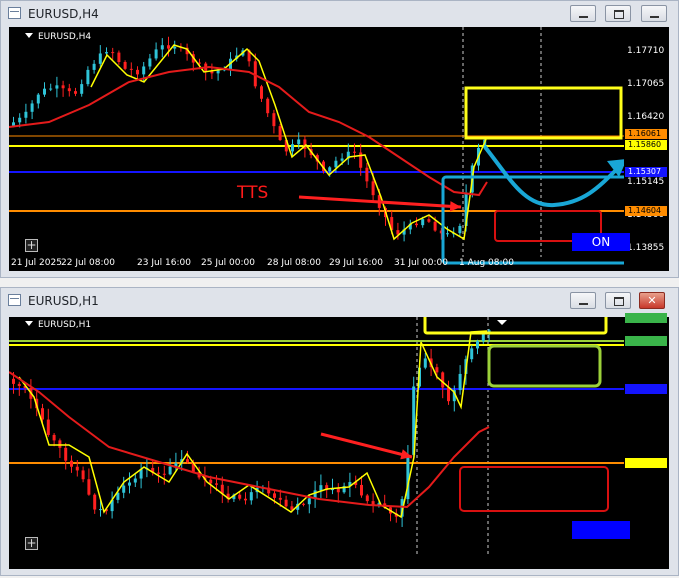  What do you see at coordinates (294, 263) in the screenshot?
I see `time-label: 28 Jul 08:00` at bounding box center [294, 263].